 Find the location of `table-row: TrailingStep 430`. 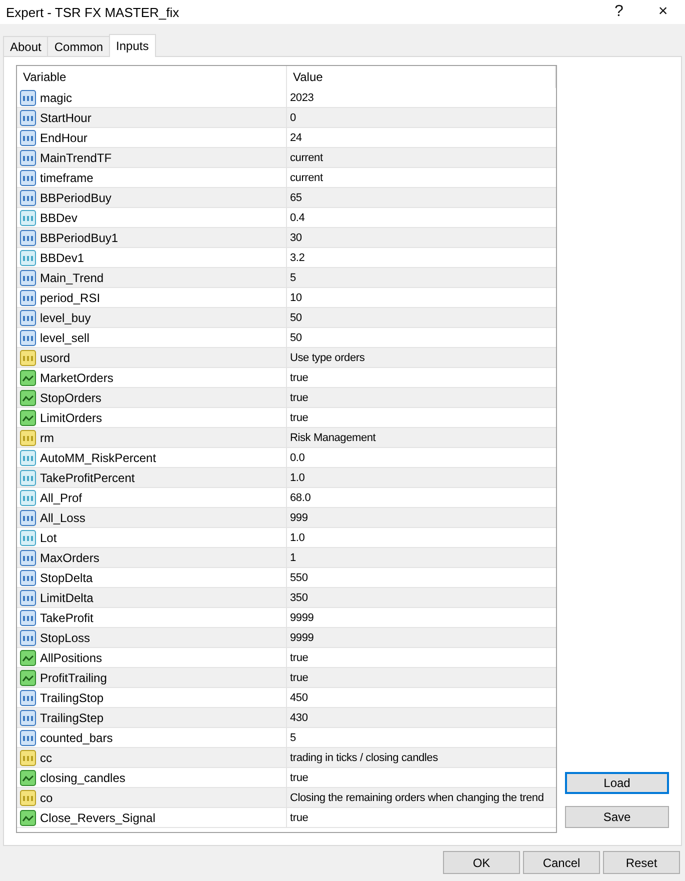

table-row: TrailingStep 430 is located at coordinates (286, 718).